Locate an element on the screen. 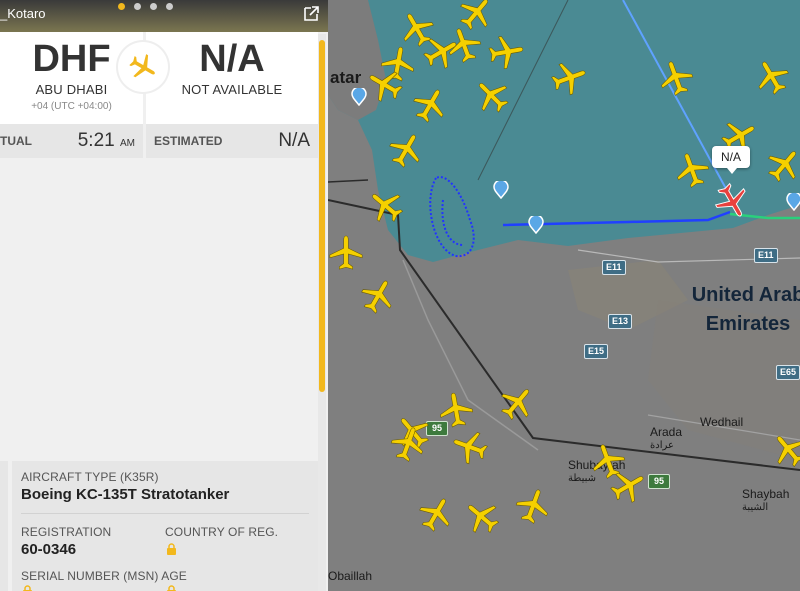 The image size is (800, 591). actual-time: 5:21 is located at coordinates (96, 140).